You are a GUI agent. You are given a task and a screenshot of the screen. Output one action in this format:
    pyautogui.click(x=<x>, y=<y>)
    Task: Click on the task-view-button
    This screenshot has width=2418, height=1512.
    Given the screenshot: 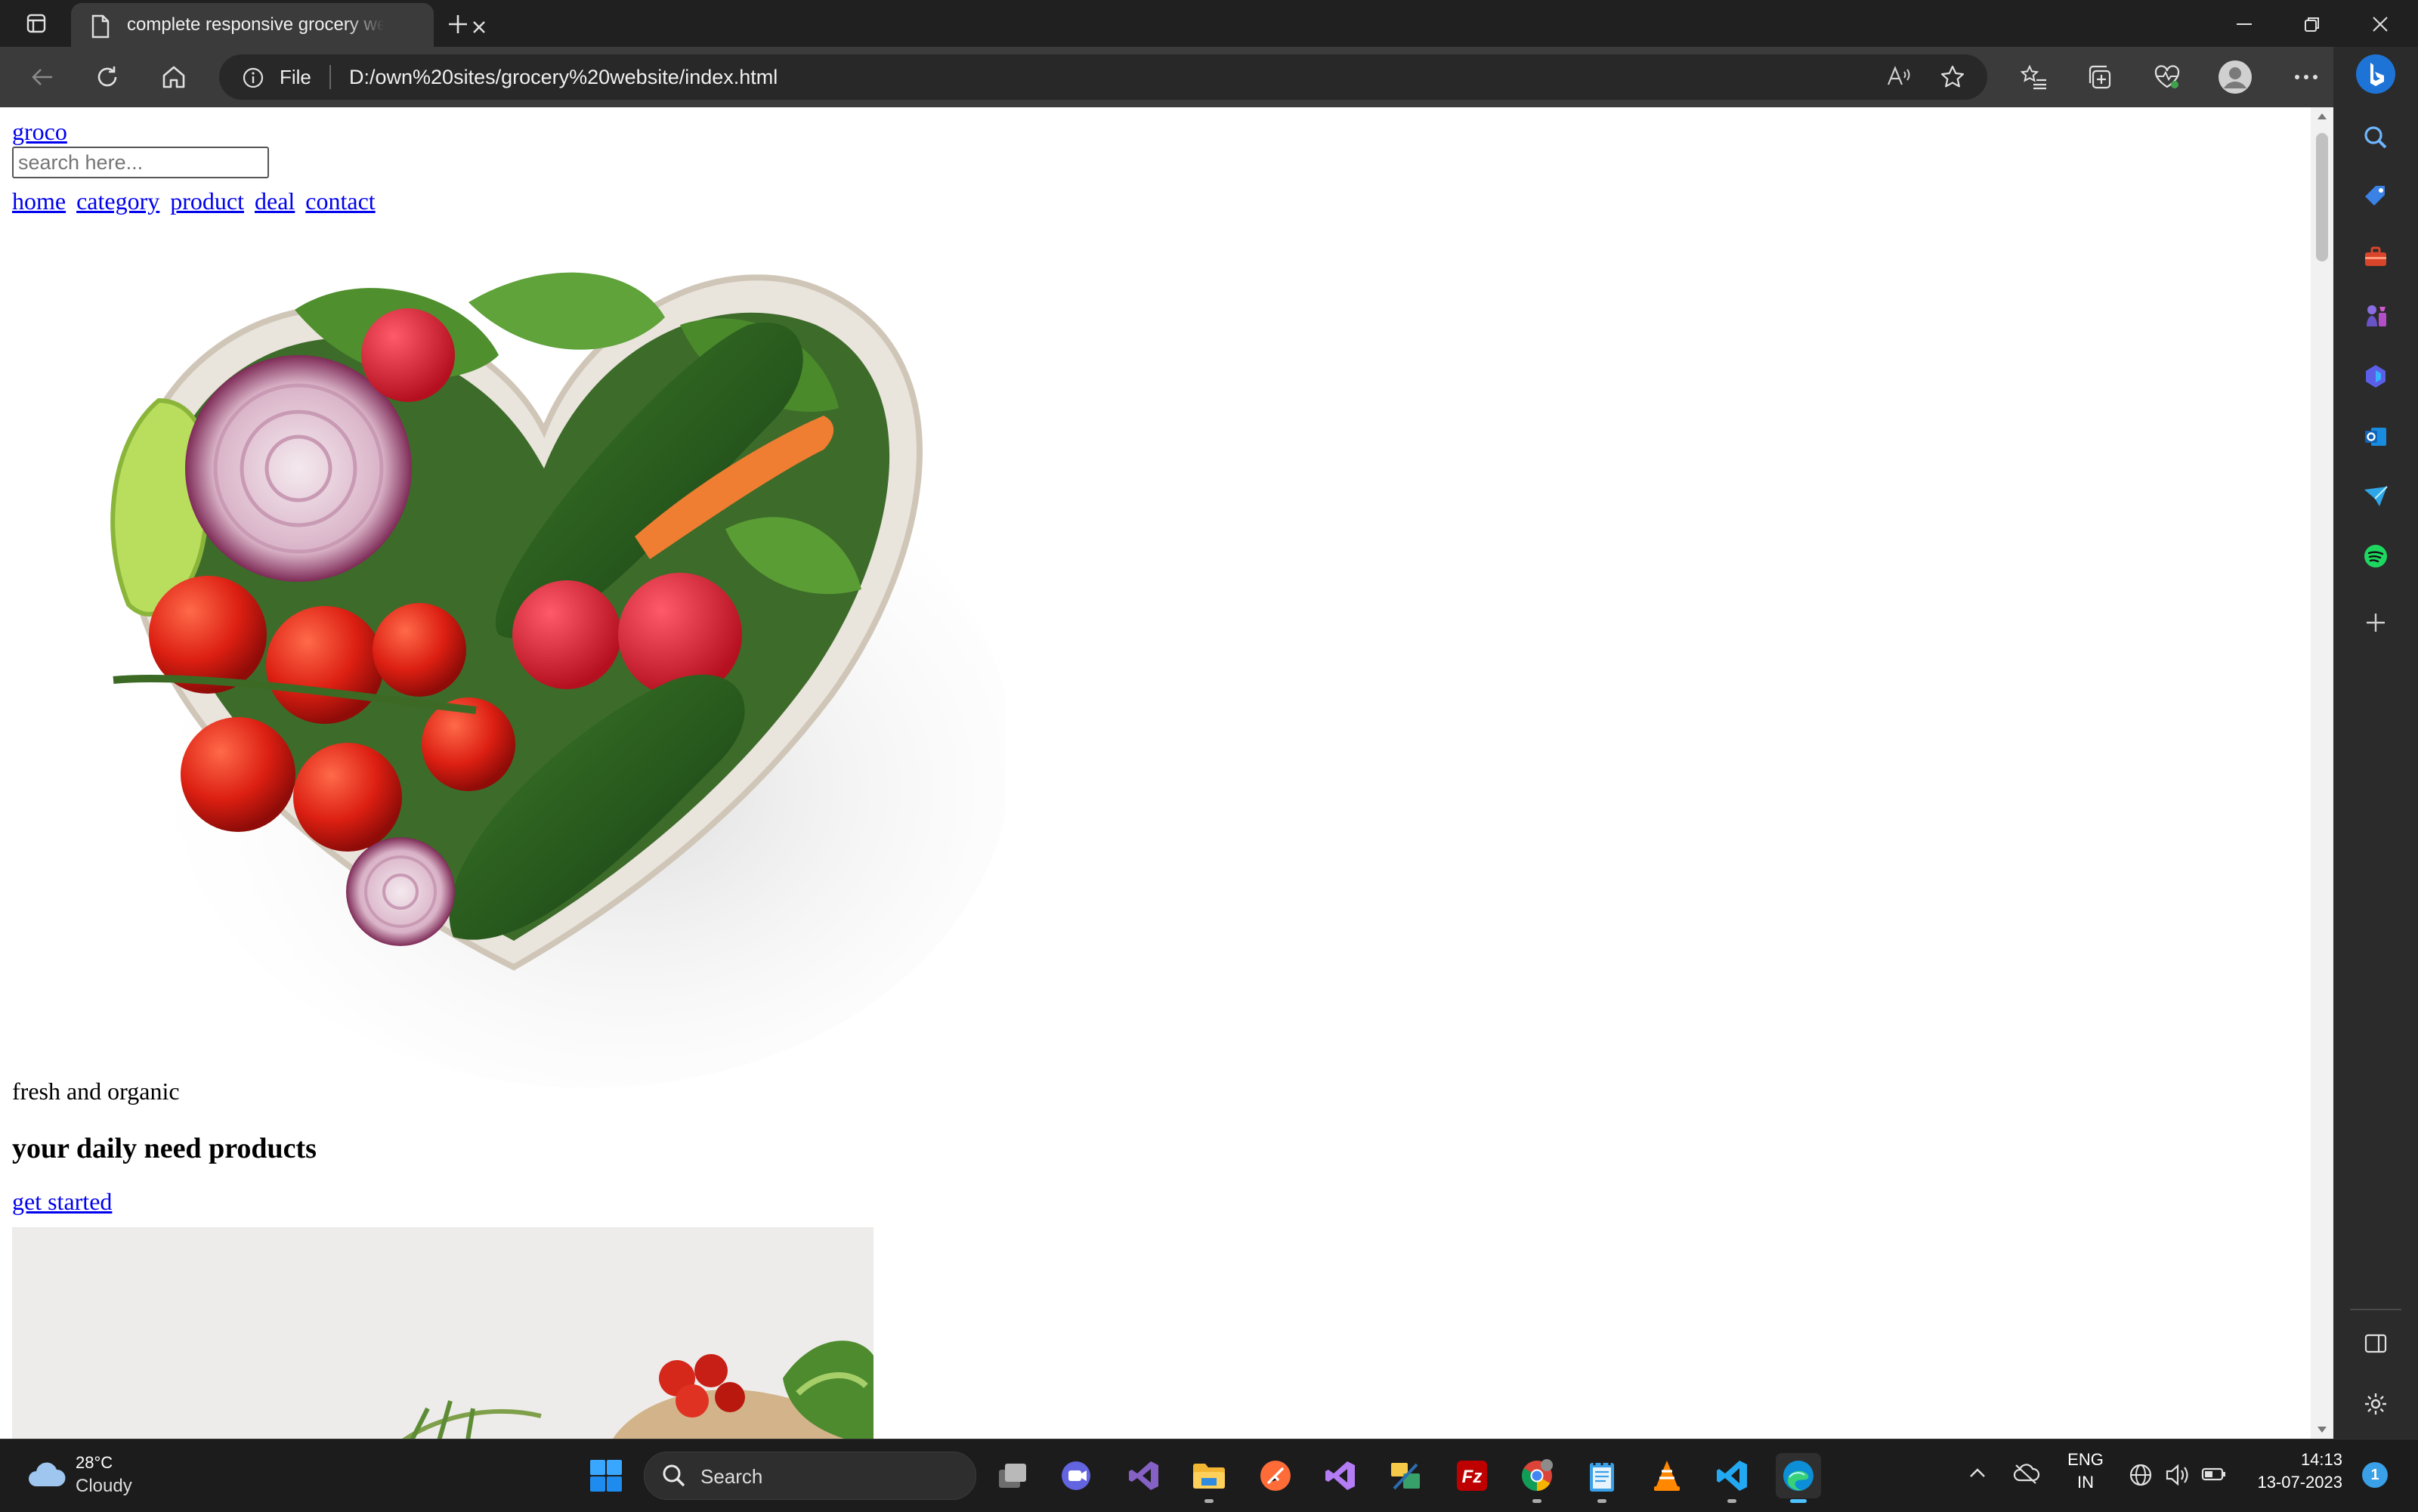 What is the action you would take?
    pyautogui.click(x=1013, y=1475)
    